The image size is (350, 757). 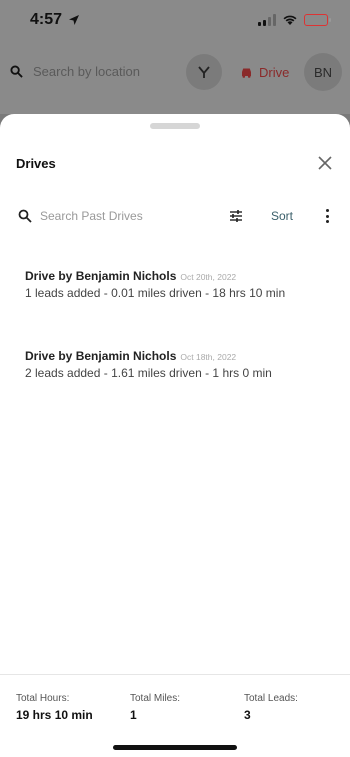 I want to click on background-search: Search by location, so click(x=75, y=71).